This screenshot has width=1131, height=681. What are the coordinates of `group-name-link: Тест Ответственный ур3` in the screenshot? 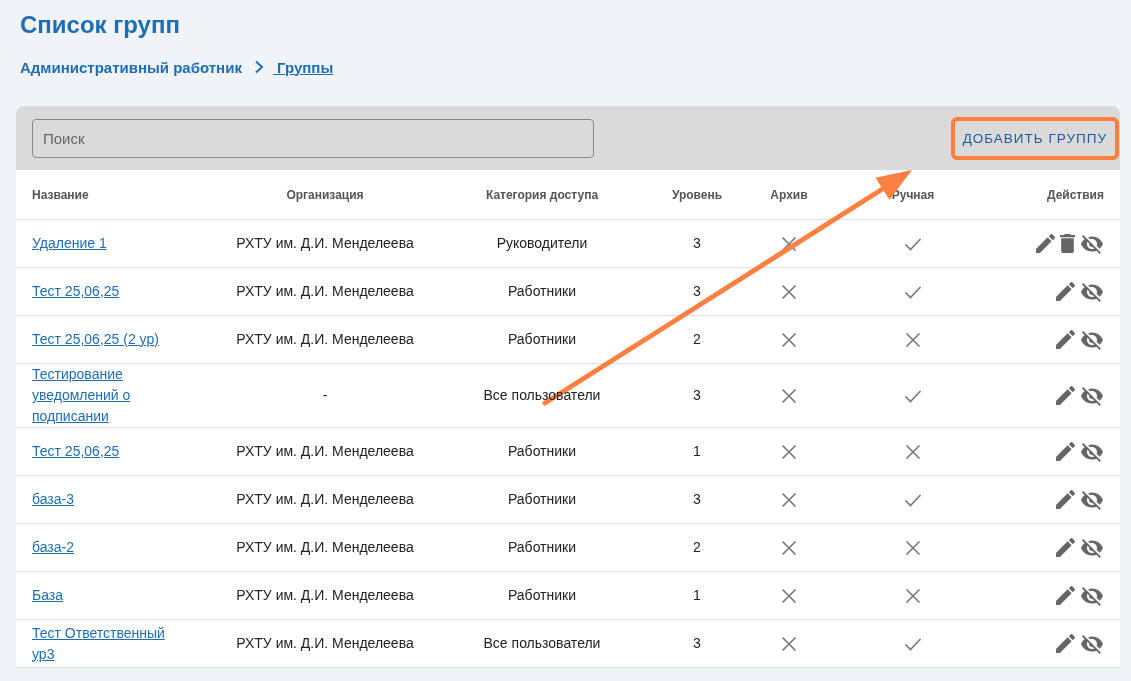 It's located at (102, 643).